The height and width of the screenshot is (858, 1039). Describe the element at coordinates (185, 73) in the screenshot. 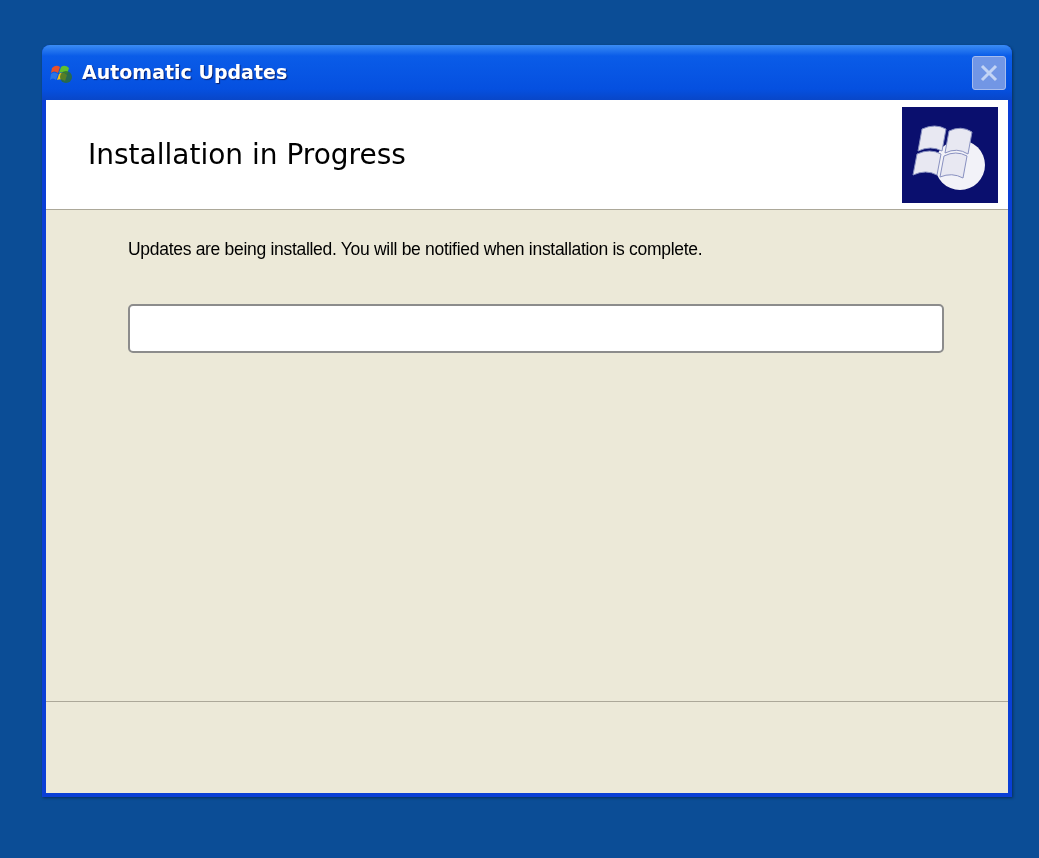

I see `window-title: Automatic Updates` at that location.